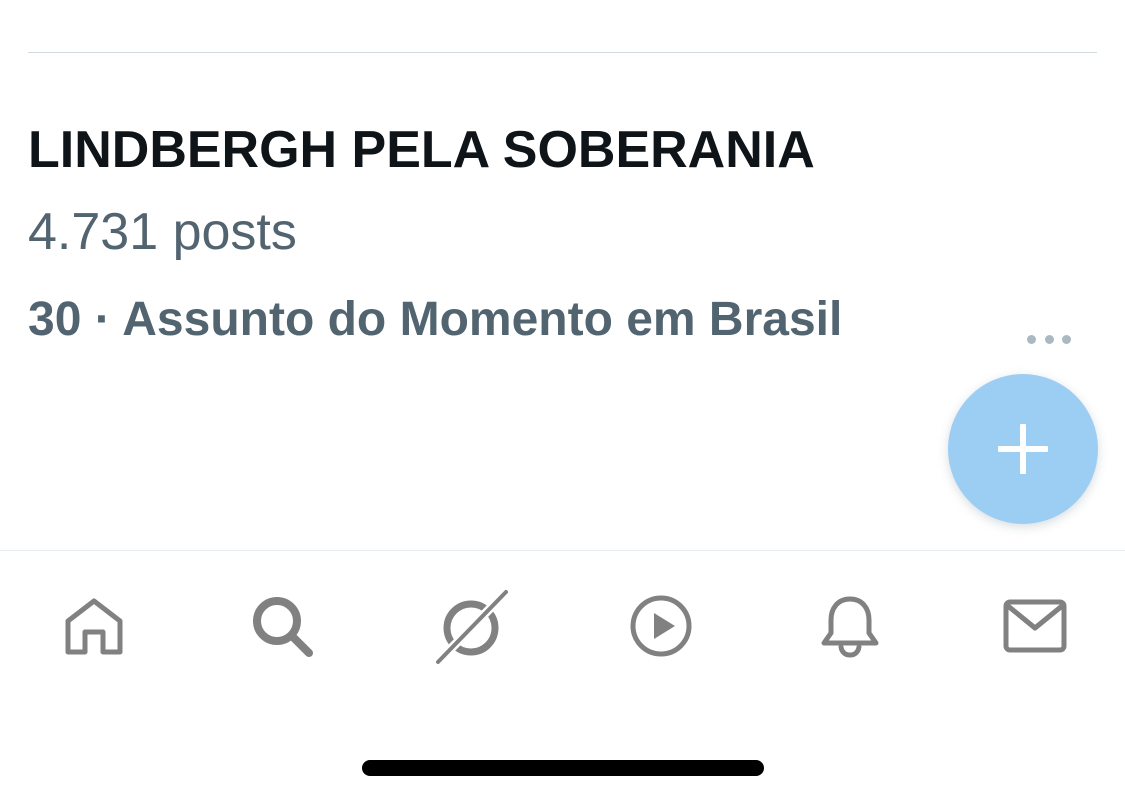 Image resolution: width=1125 pixels, height=800 pixels. I want to click on tab-search, so click(282, 626).